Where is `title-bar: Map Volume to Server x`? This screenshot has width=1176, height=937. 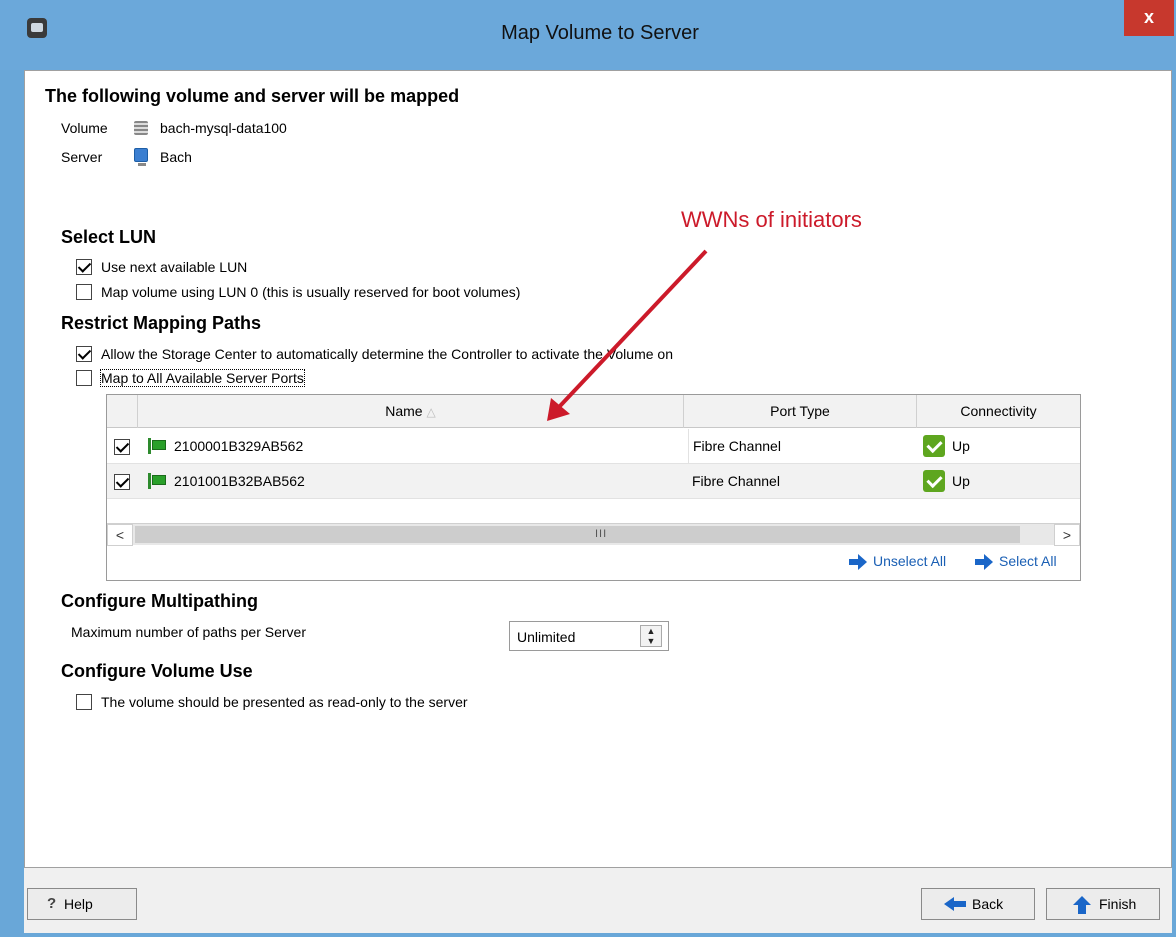 title-bar: Map Volume to Server x is located at coordinates (588, 35).